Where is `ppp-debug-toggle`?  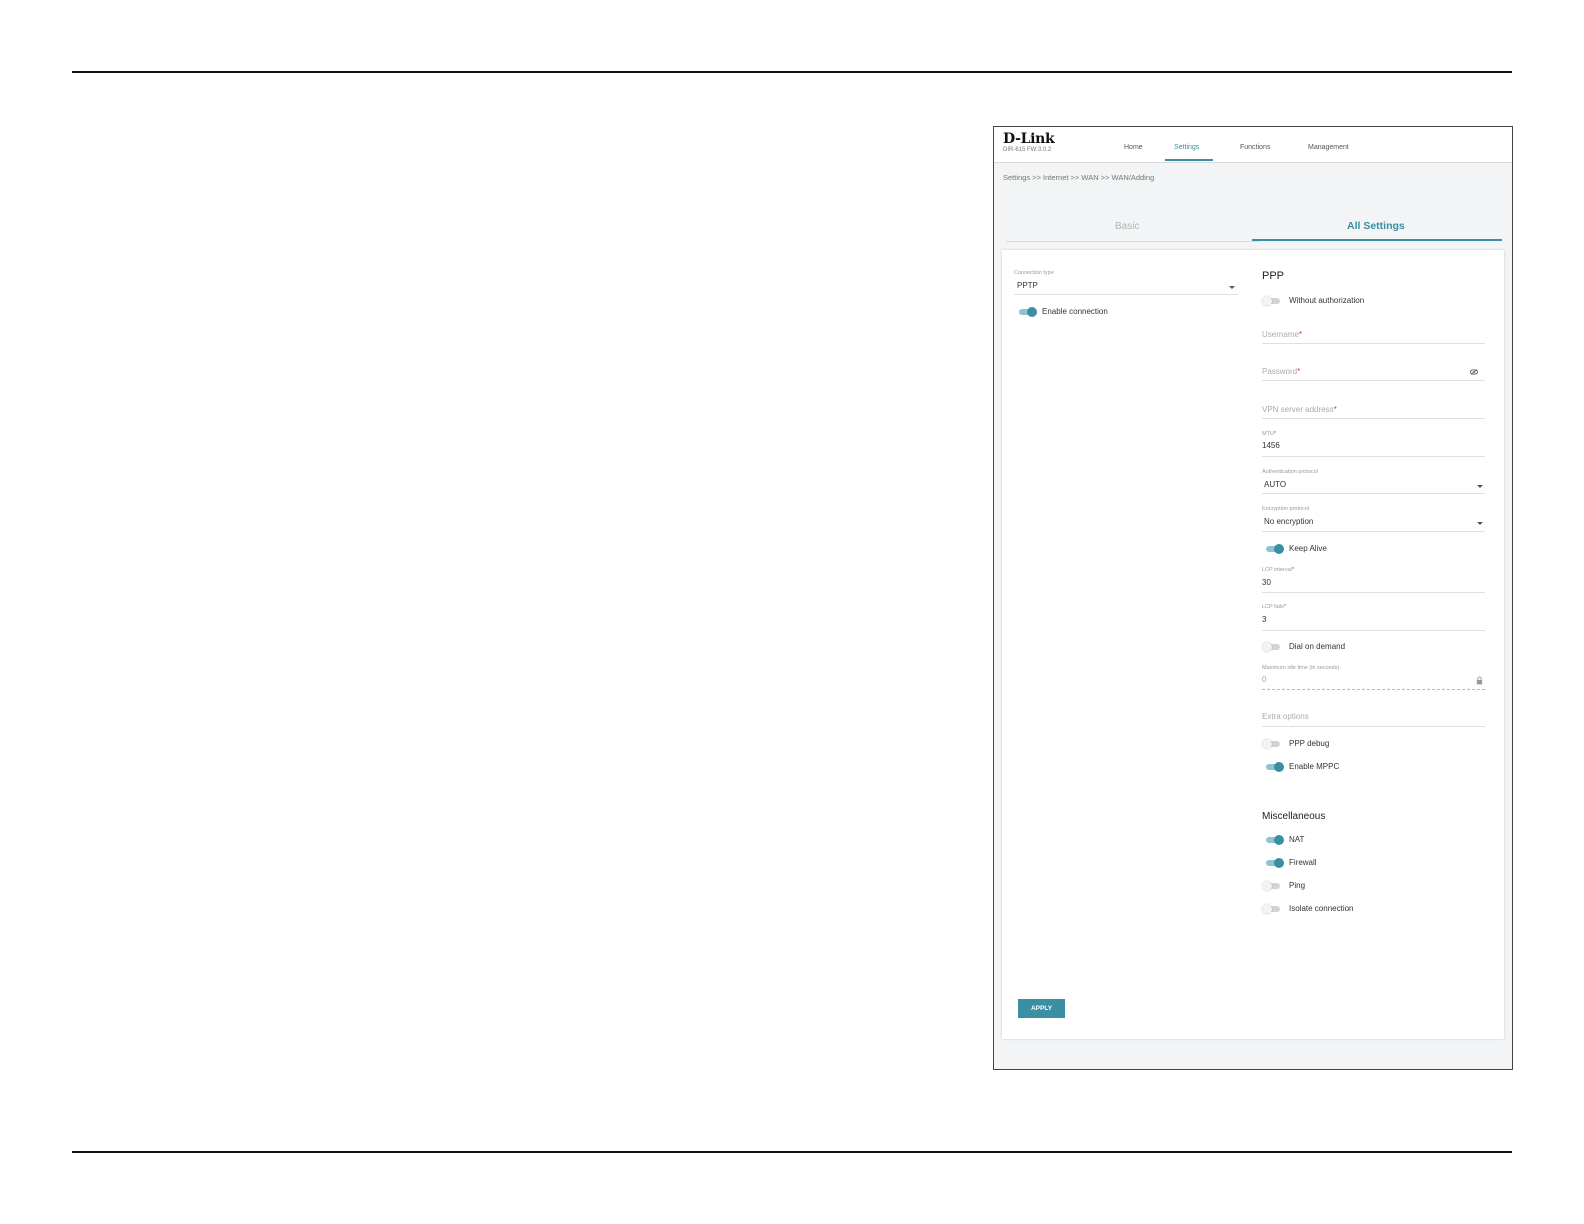 ppp-debug-toggle is located at coordinates (1271, 744).